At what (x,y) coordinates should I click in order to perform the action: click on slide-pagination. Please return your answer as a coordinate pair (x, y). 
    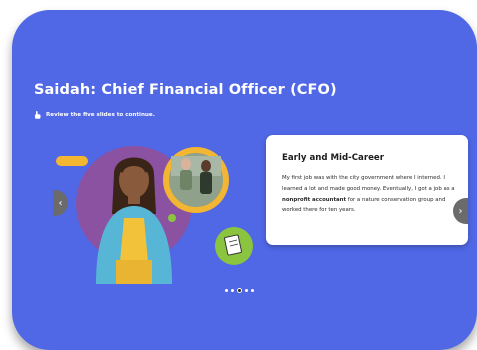
    Looking at the image, I should click on (239, 290).